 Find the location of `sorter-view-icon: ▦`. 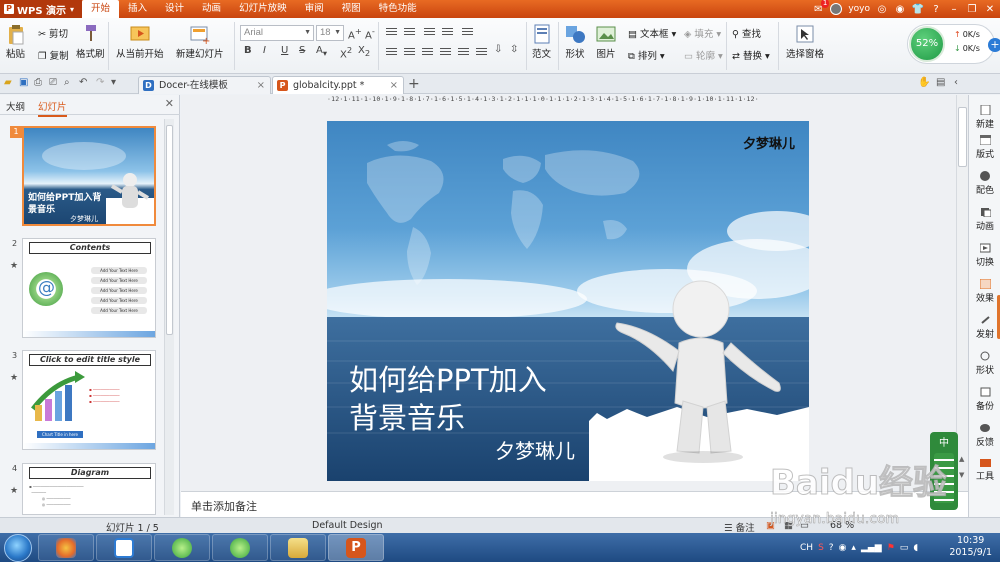

sorter-view-icon: ▦ is located at coordinates (788, 525).